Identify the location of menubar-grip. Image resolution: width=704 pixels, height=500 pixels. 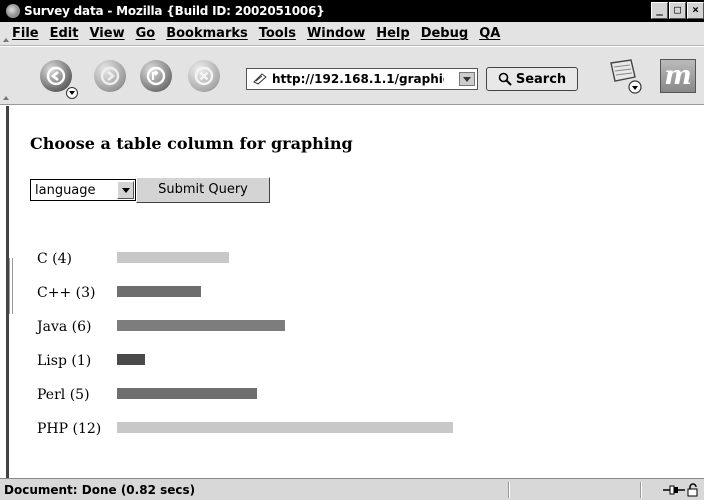
(6, 33).